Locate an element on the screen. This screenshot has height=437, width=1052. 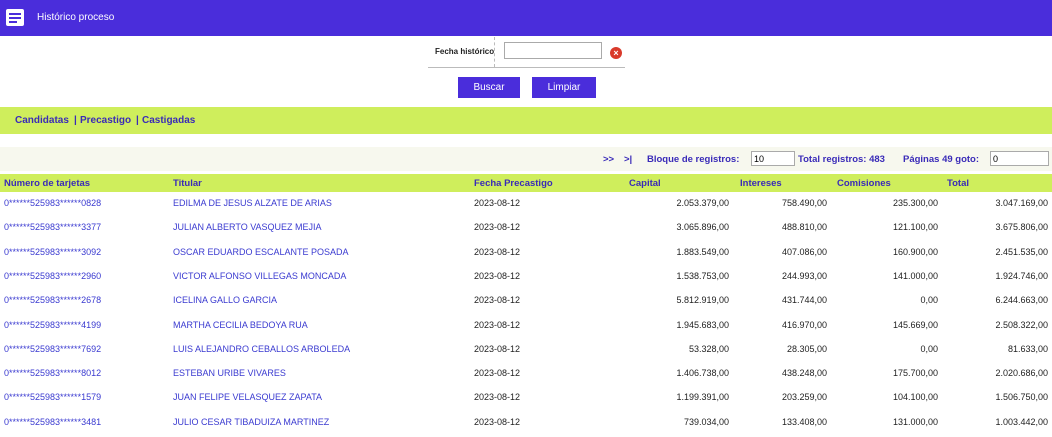
intereses-cell: 488.810,00 is located at coordinates (804, 227).